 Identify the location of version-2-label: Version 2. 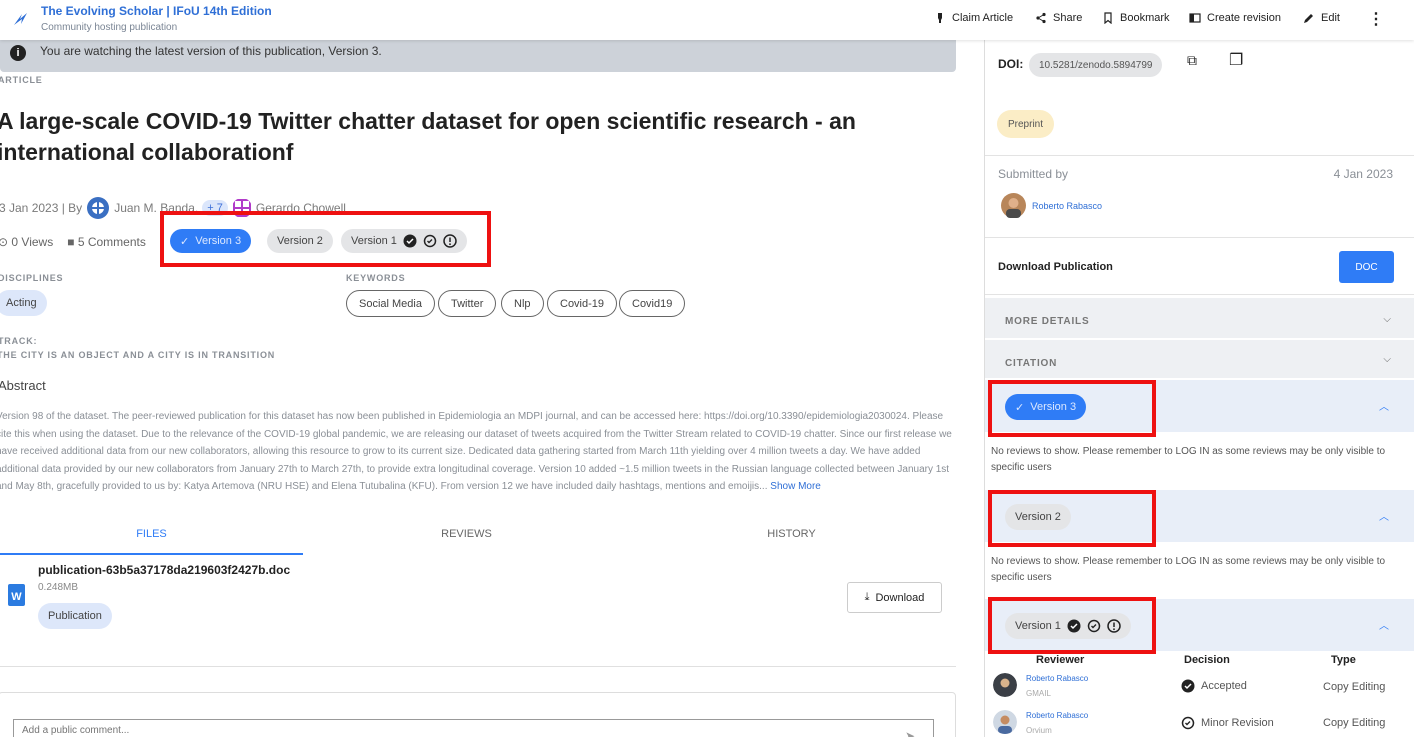
(300, 241).